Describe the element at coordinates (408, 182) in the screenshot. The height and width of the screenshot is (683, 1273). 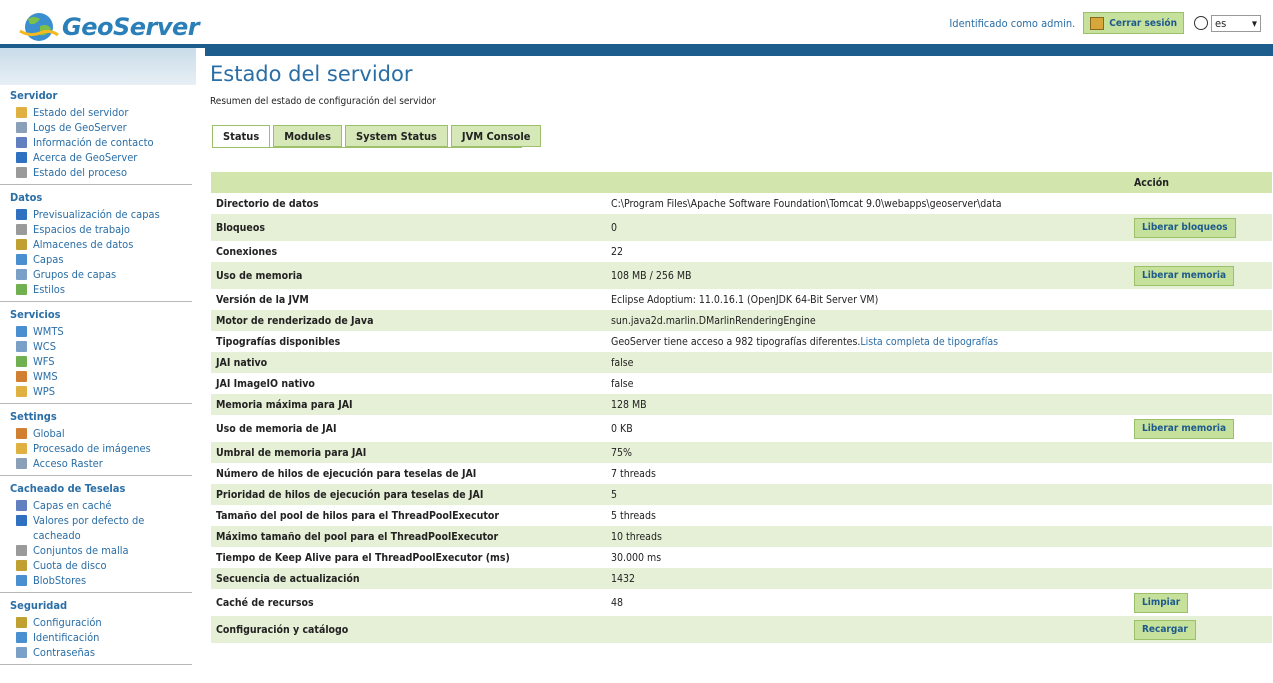
I see `header-cell-label` at that location.